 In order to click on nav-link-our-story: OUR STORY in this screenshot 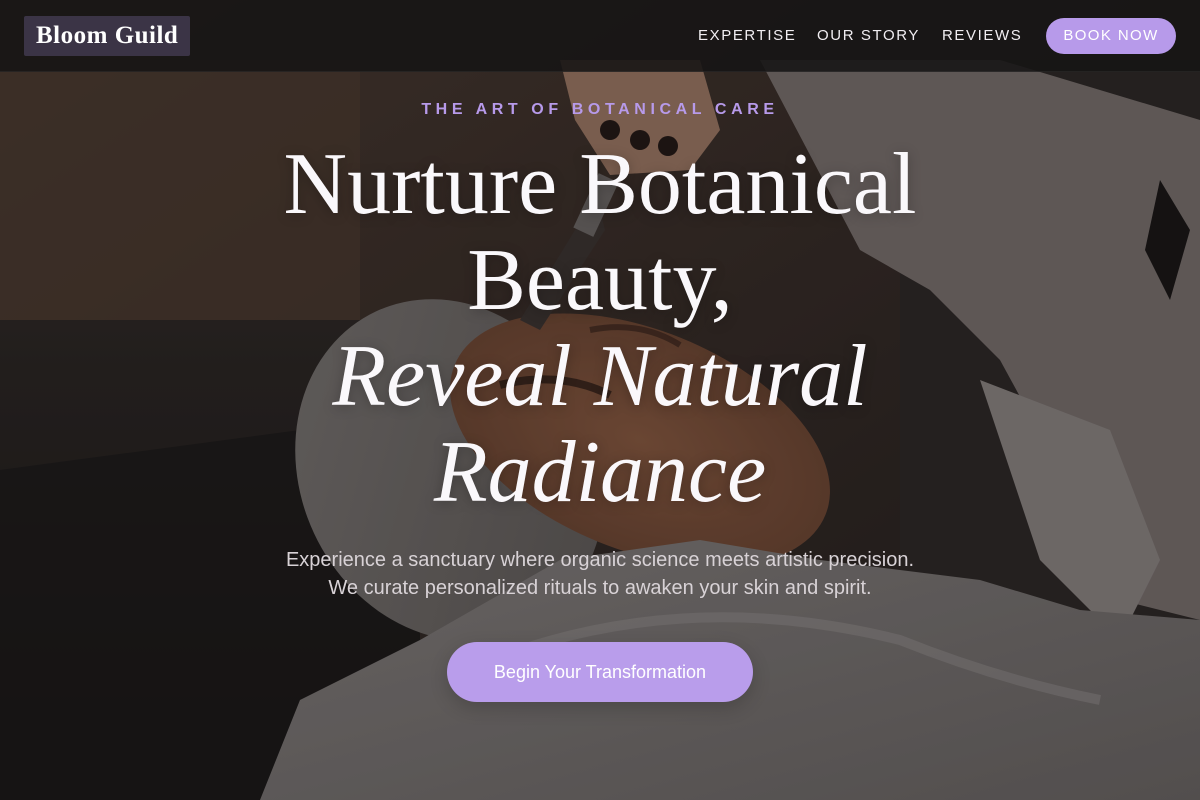, I will do `click(868, 36)`.